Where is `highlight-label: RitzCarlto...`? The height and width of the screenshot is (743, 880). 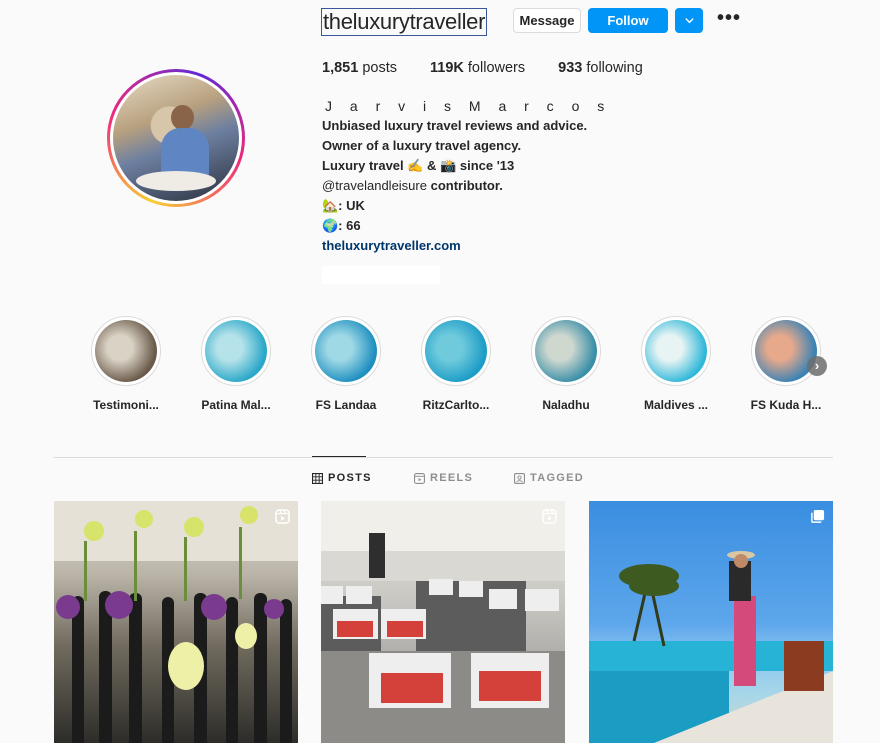
highlight-label: RitzCarlto... is located at coordinates (456, 405).